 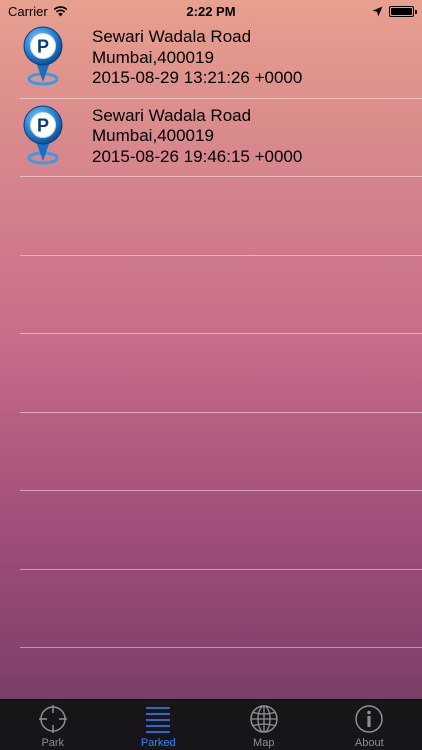 What do you see at coordinates (264, 743) in the screenshot?
I see `tab-label: Map` at bounding box center [264, 743].